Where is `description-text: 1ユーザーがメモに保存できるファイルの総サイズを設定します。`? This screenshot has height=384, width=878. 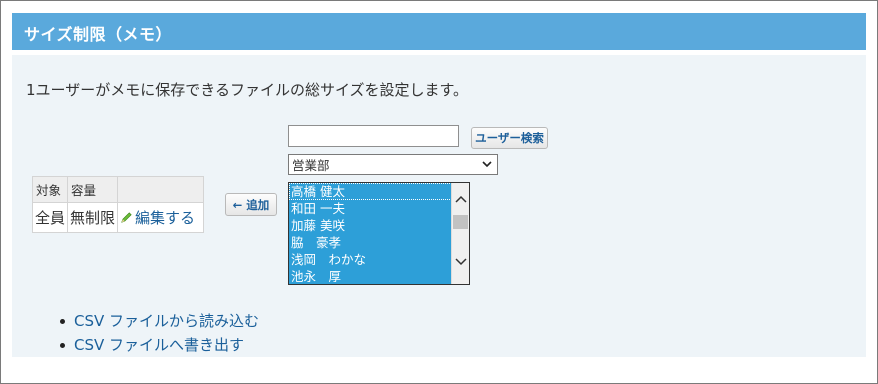
description-text: 1ユーザーがメモに保存できるファイルの総サイズを設定します。 is located at coordinates (247, 90).